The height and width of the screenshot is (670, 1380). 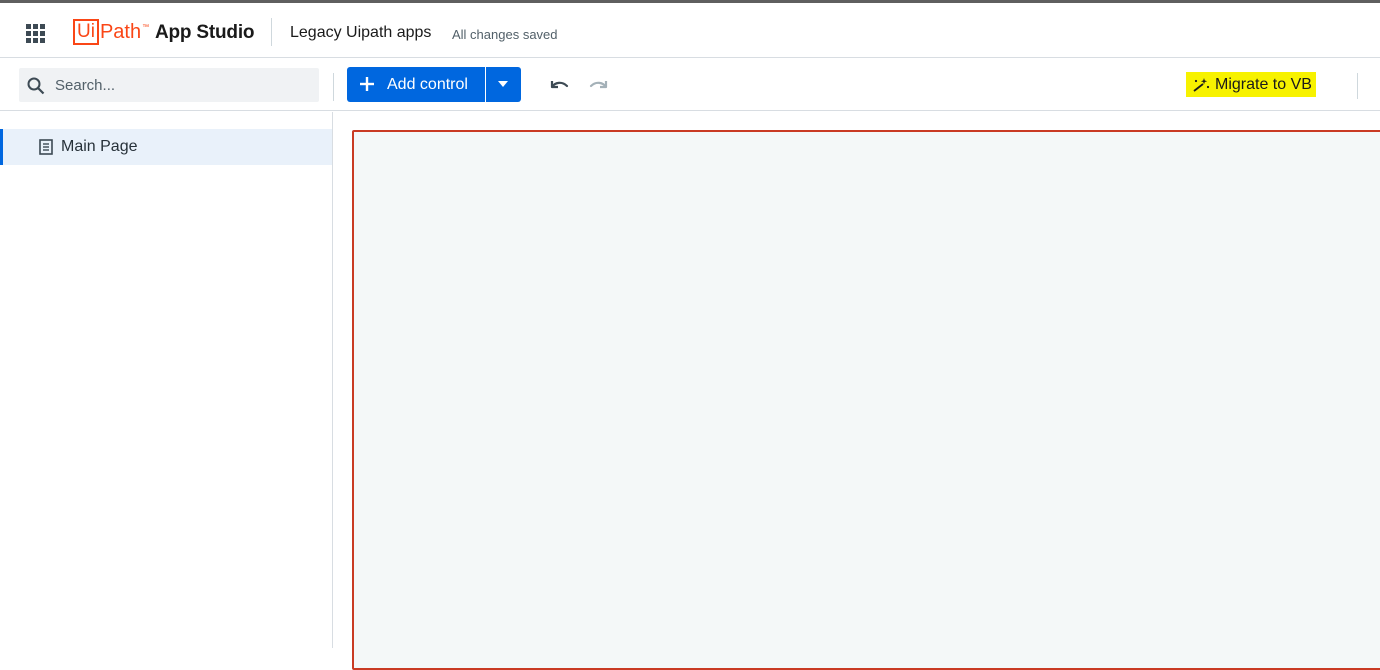 I want to click on chevron-down-icon, so click(x=503, y=84).